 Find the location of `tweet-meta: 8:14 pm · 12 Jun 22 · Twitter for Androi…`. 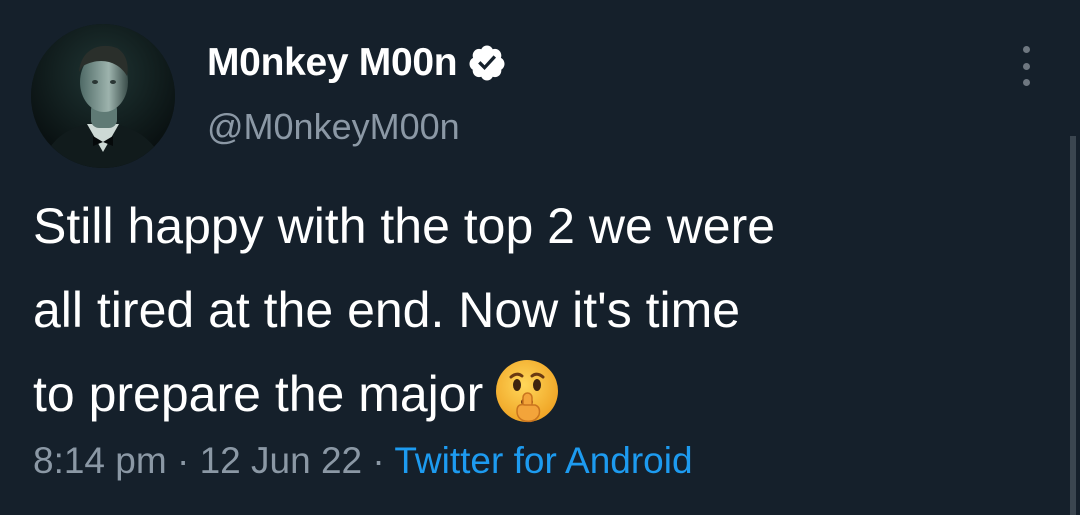

tweet-meta: 8:14 pm · 12 Jun 22 · Twitter for Androi… is located at coordinates (363, 461).